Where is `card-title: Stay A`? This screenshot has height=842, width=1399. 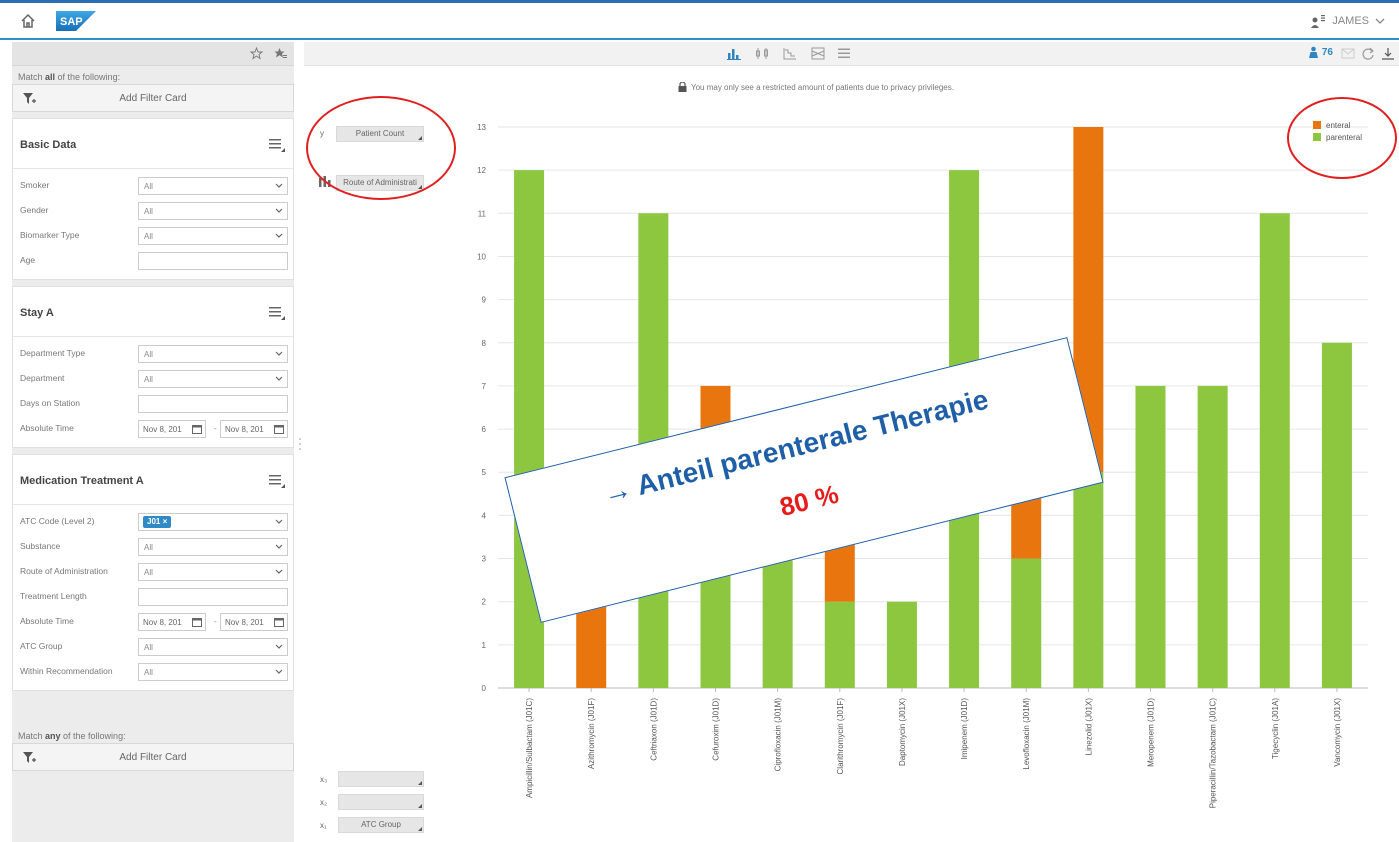
card-title: Stay A is located at coordinates (37, 313).